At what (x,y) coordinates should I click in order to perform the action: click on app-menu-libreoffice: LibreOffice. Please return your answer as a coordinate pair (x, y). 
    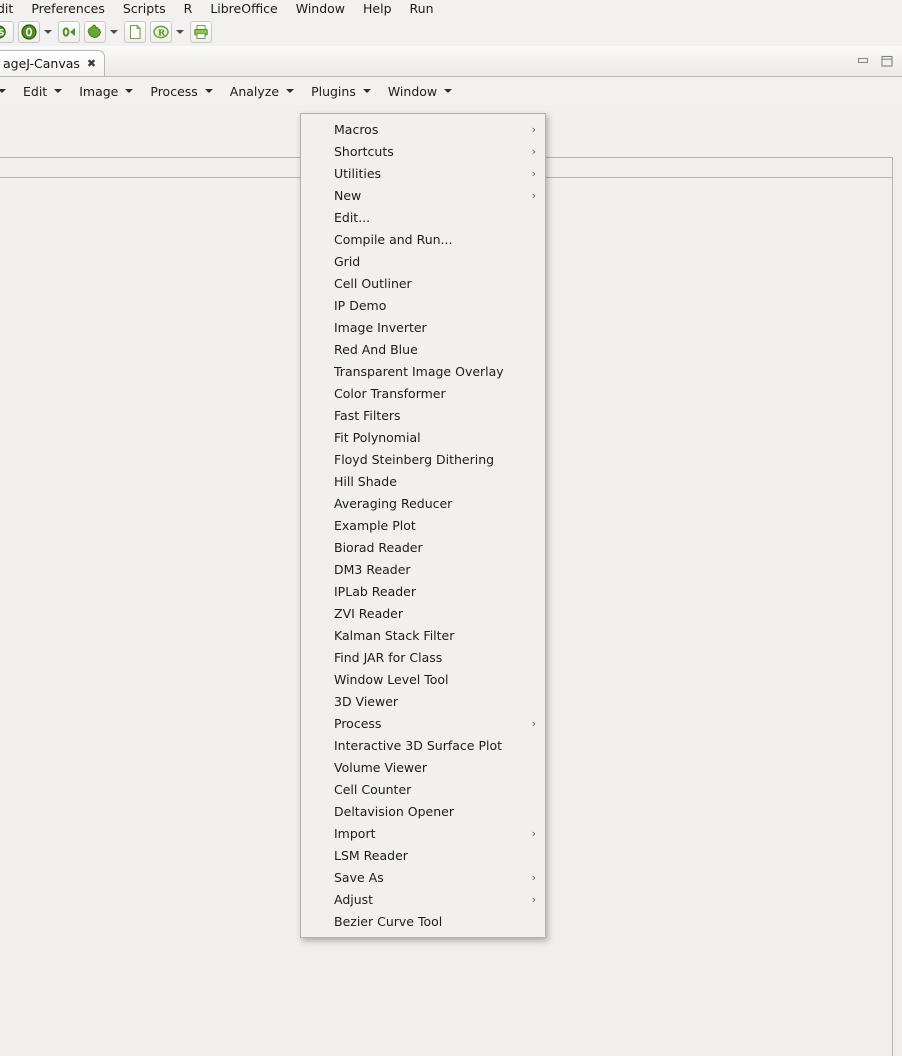
    Looking at the image, I should click on (243, 8).